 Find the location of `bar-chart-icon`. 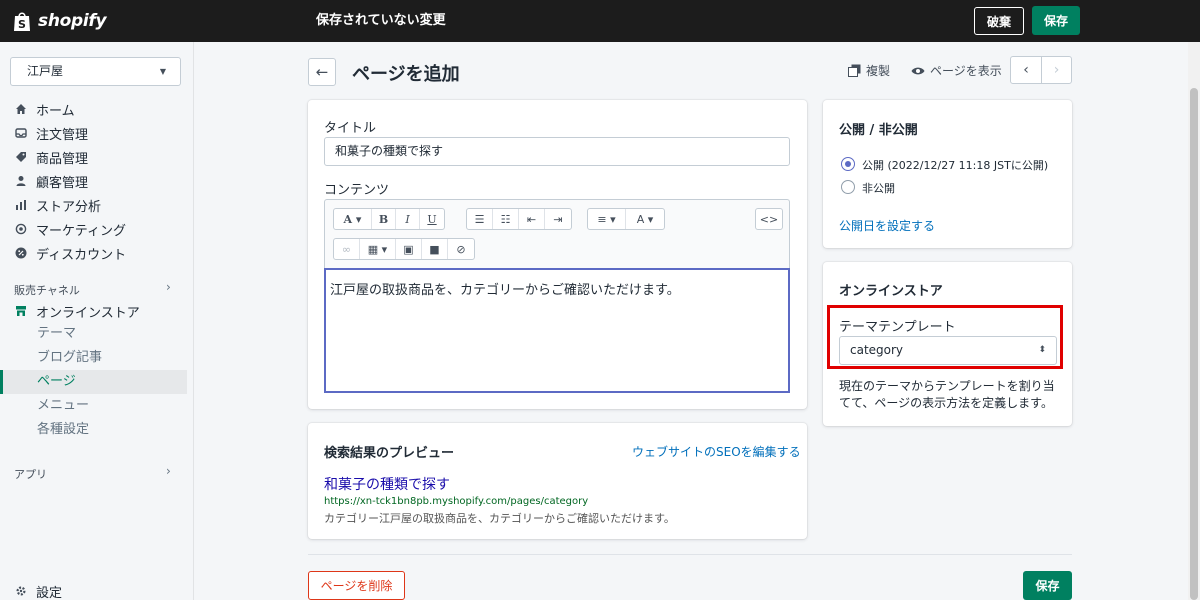

bar-chart-icon is located at coordinates (21, 205).